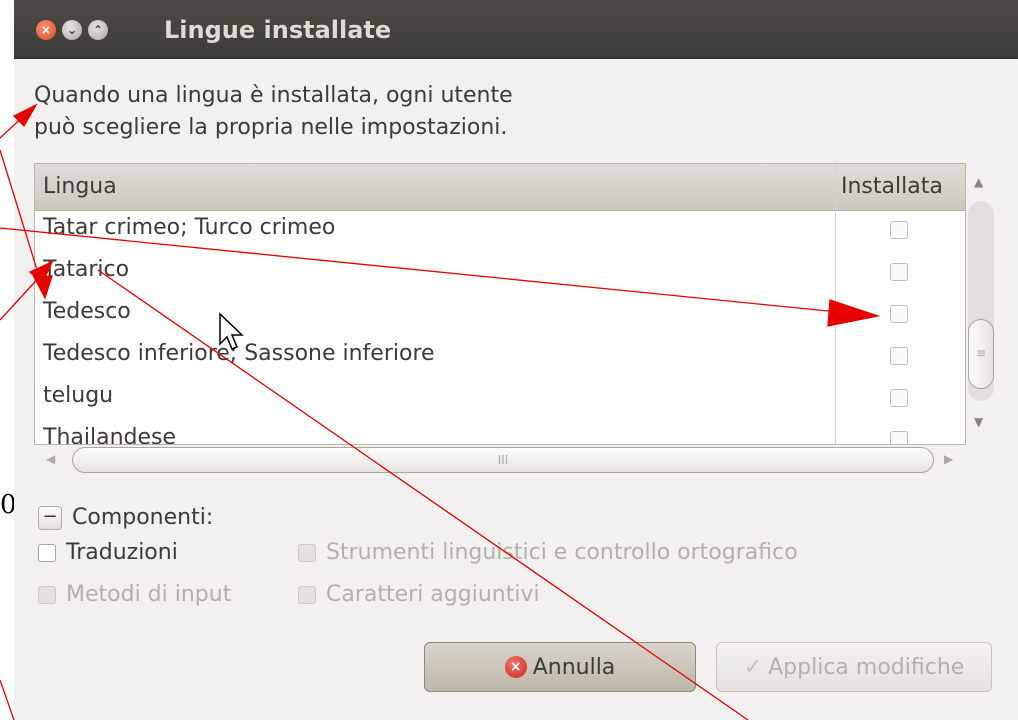  What do you see at coordinates (7, 360) in the screenshot?
I see `background-document` at bounding box center [7, 360].